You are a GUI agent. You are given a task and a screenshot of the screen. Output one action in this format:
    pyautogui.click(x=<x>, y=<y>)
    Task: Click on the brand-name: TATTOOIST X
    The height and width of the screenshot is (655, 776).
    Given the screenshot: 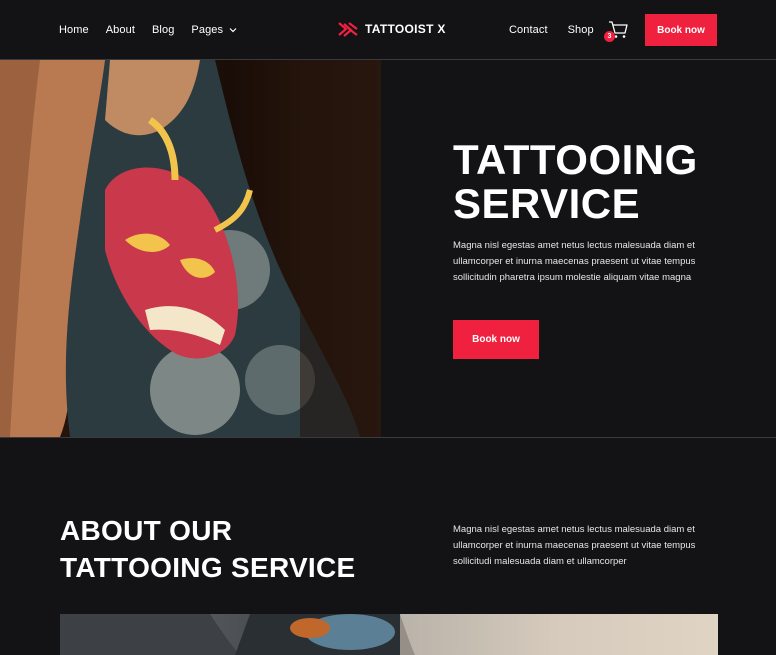 What is the action you would take?
    pyautogui.click(x=405, y=29)
    